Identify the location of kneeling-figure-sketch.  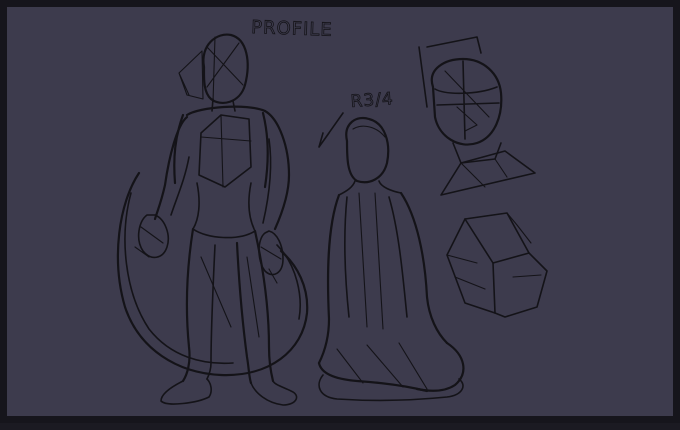
(391, 257).